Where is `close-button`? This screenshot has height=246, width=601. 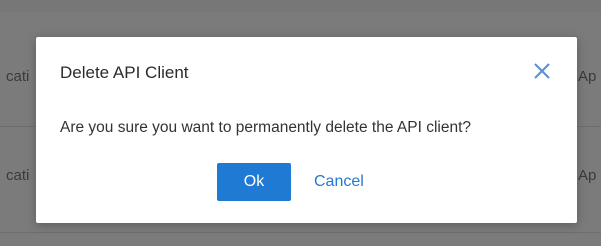
close-button is located at coordinates (542, 71).